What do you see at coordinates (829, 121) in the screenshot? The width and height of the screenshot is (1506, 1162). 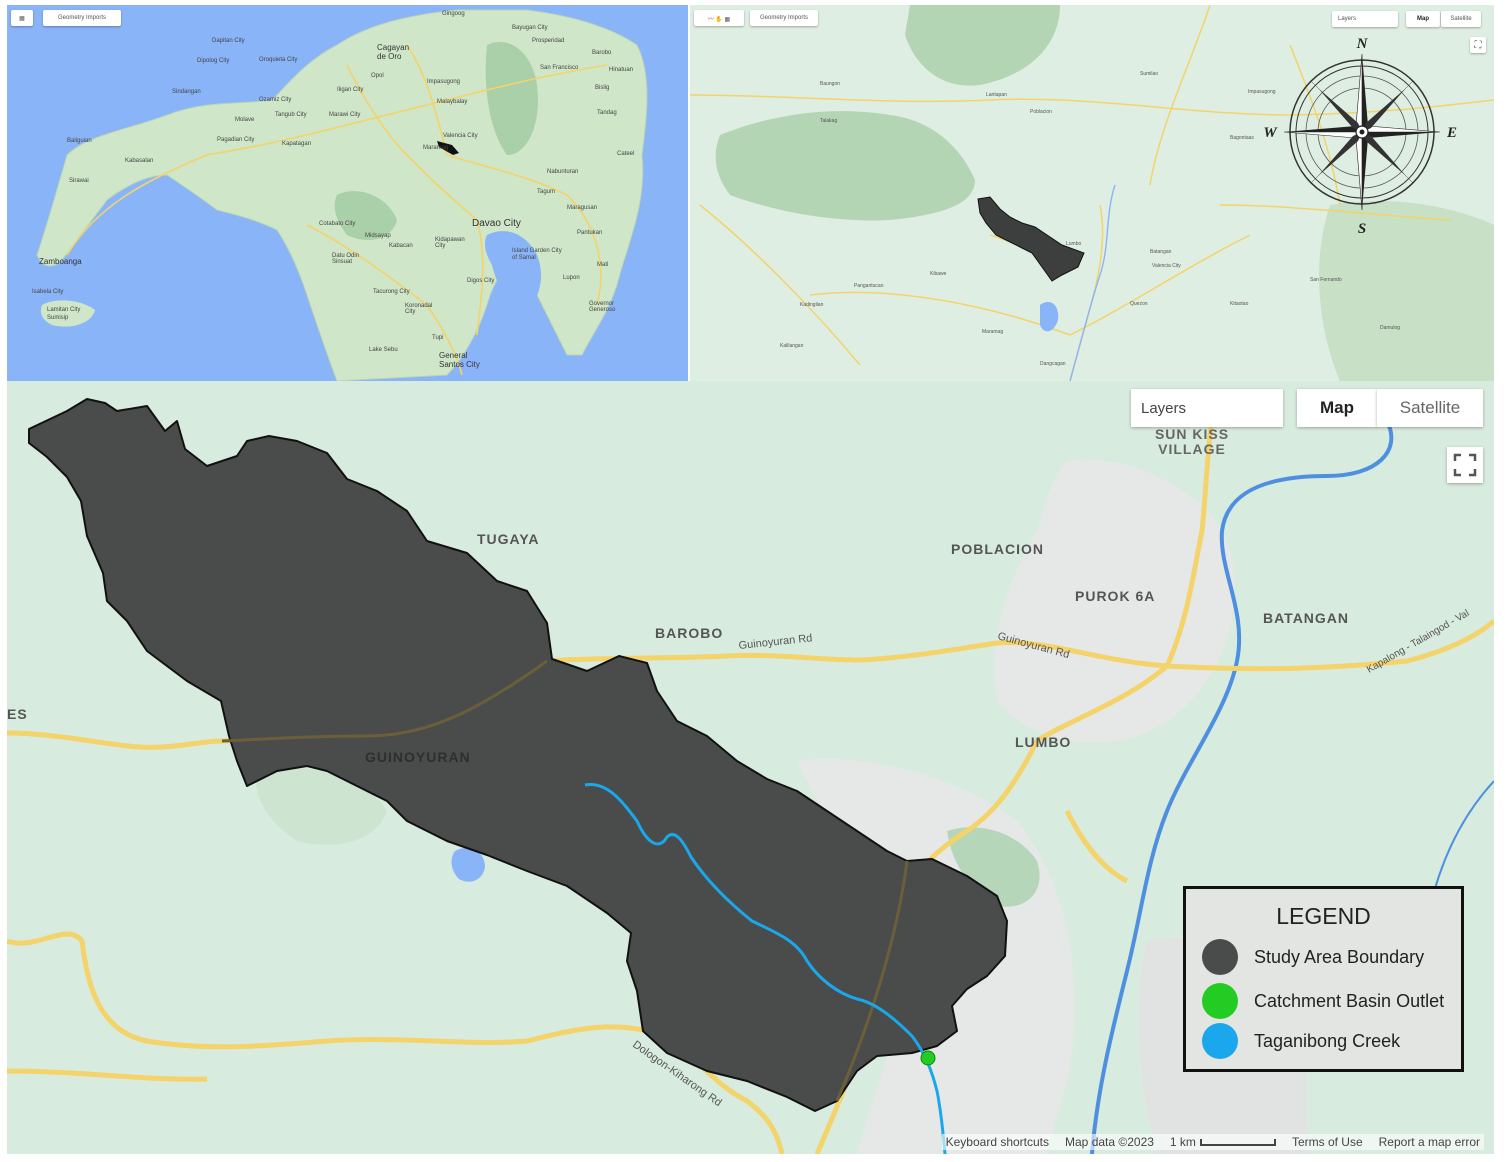 I see `place-label: Talakag` at bounding box center [829, 121].